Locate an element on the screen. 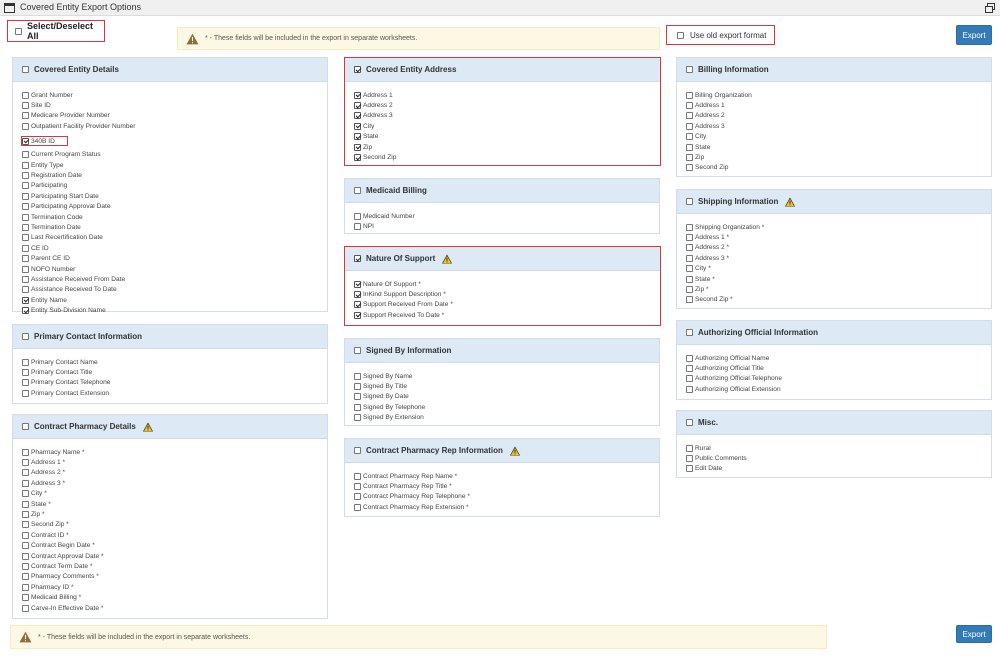 The image size is (1000, 668). select-all-control: Select/Deselect All is located at coordinates (56, 31).